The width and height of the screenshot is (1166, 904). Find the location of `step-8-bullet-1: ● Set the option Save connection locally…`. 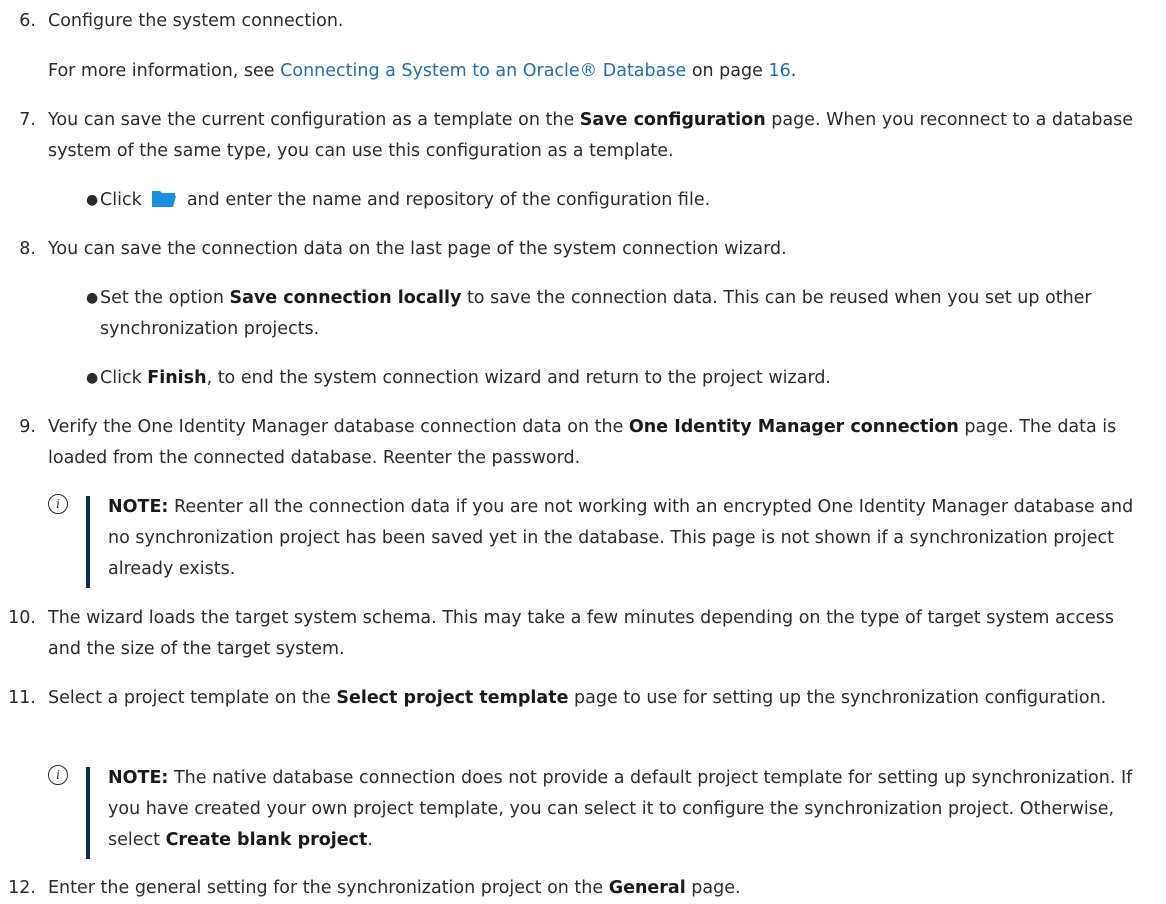

step-8-bullet-1: ● Set the option Save connection locally… is located at coordinates (616, 314).